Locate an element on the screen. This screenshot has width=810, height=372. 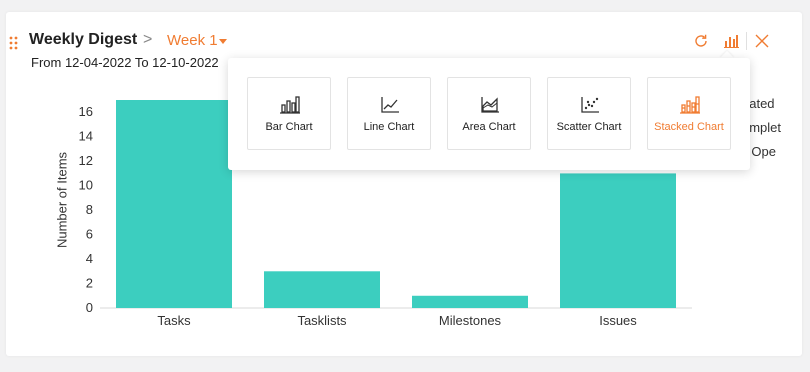
line-chart-icon is located at coordinates (390, 105).